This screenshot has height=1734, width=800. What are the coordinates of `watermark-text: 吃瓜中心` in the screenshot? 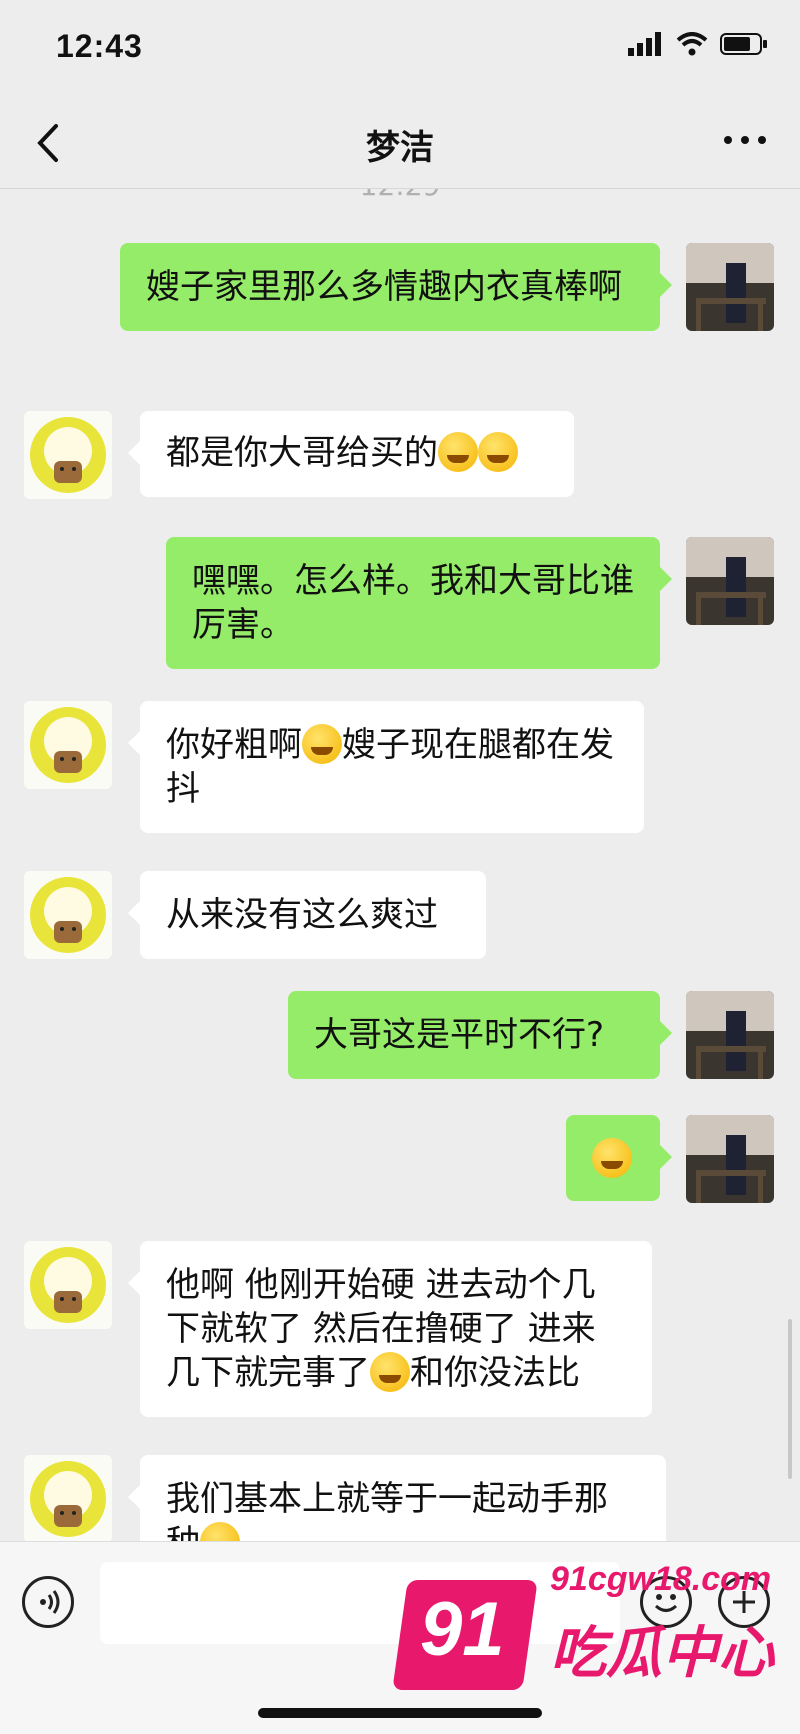 It's located at (662, 1653).